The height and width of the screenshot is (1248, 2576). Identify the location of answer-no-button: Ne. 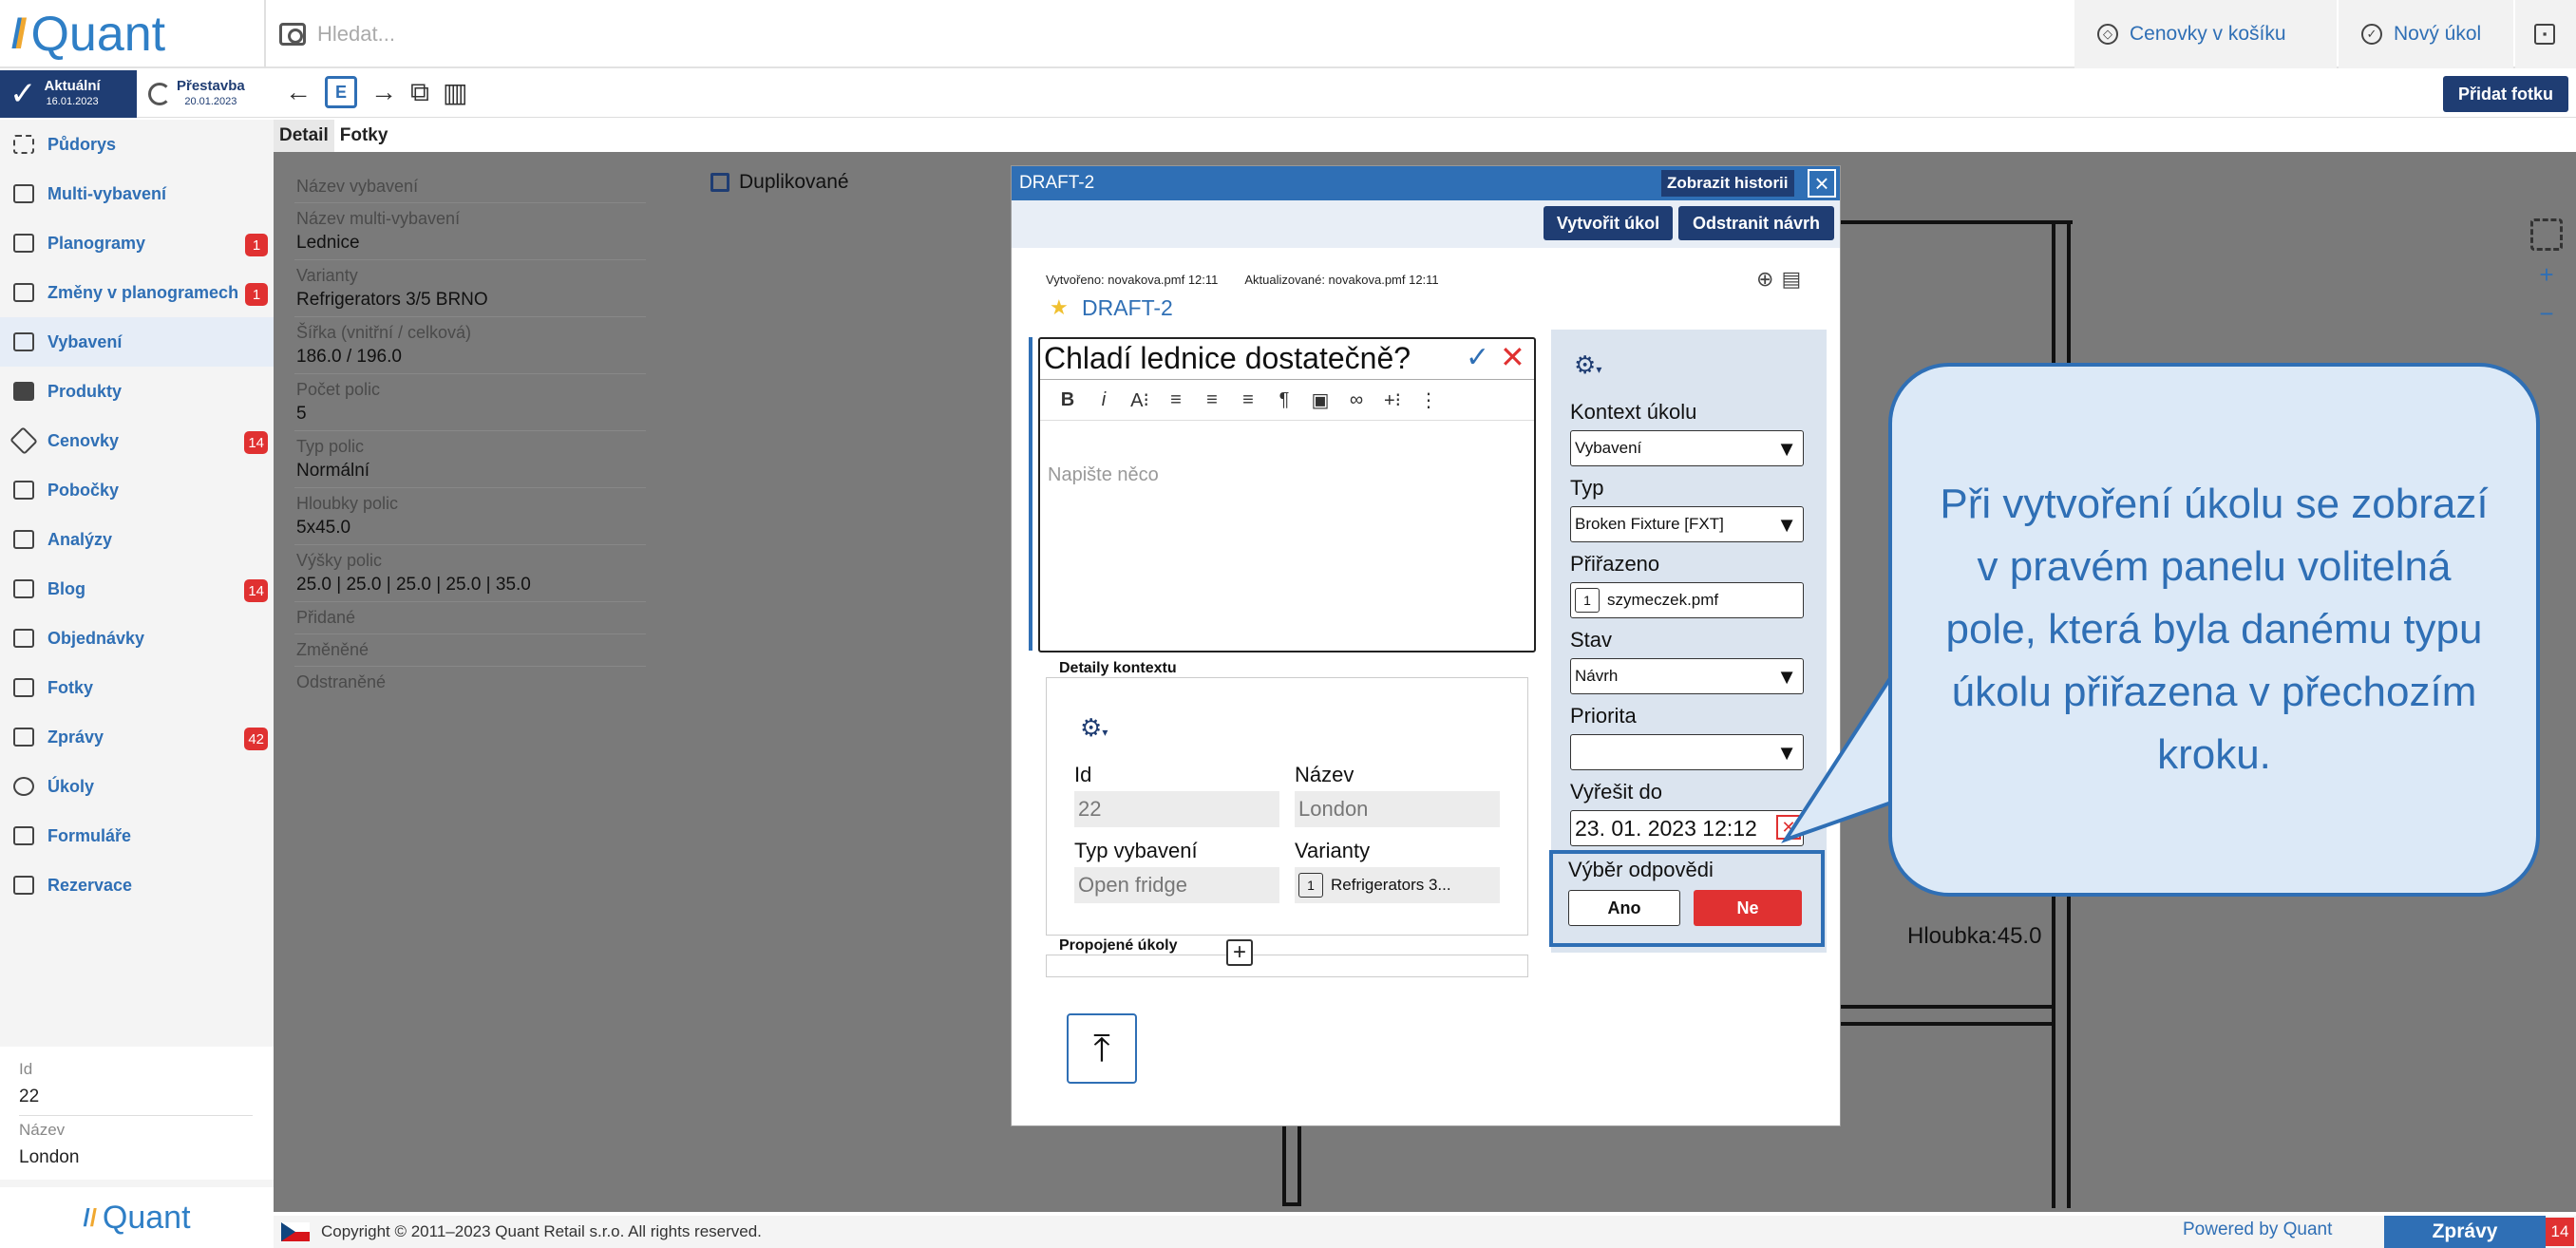
(1748, 908).